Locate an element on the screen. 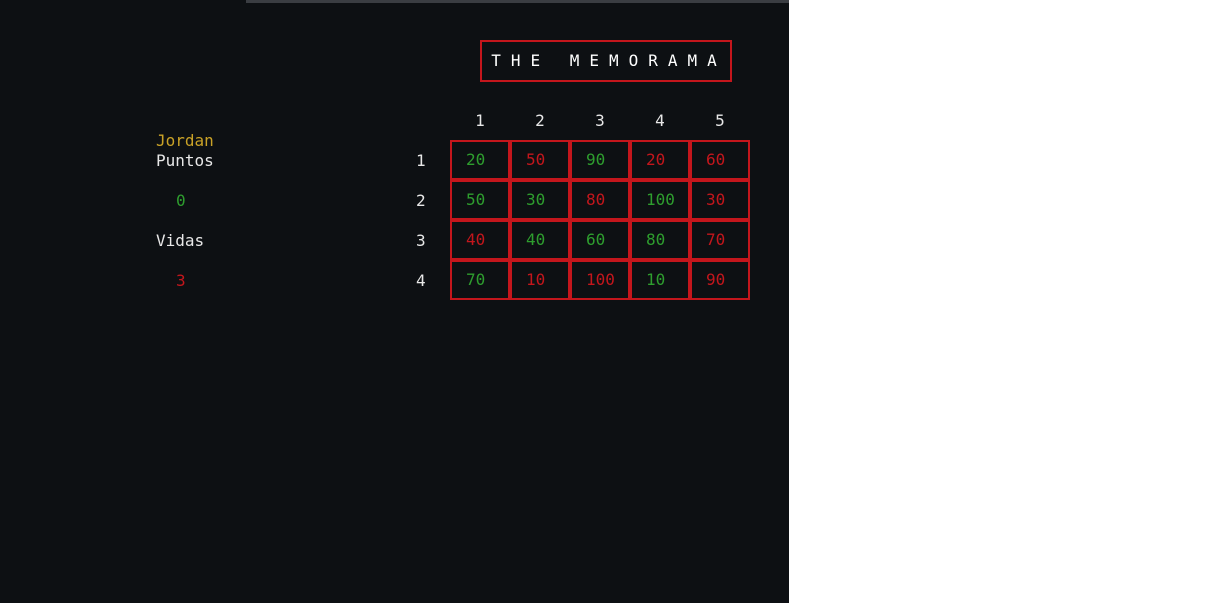 The image size is (1213, 603). window-top-edge is located at coordinates (517, 1).